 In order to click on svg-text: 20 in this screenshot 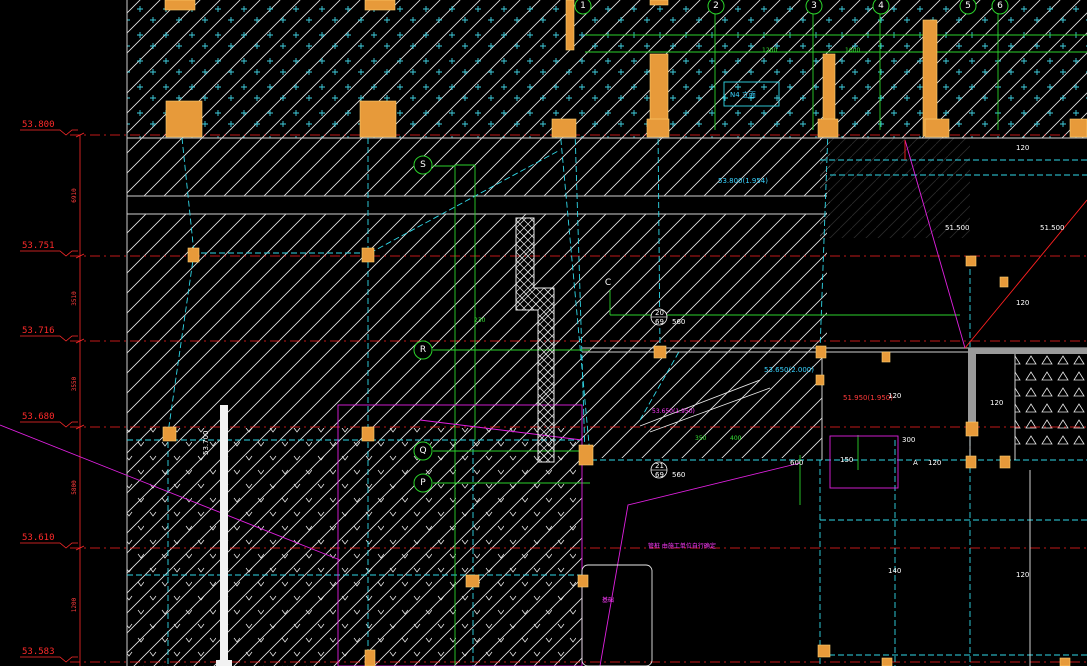, I will do `click(659, 313)`.